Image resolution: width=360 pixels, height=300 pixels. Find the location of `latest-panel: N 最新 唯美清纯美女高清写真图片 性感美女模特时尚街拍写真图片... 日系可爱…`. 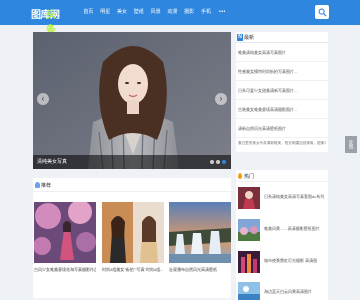

latest-panel: N 最新 唯美清纯美女高清写真图片 性感美女模特时尚街拍写真图片... 日系可爱… is located at coordinates (282, 93).